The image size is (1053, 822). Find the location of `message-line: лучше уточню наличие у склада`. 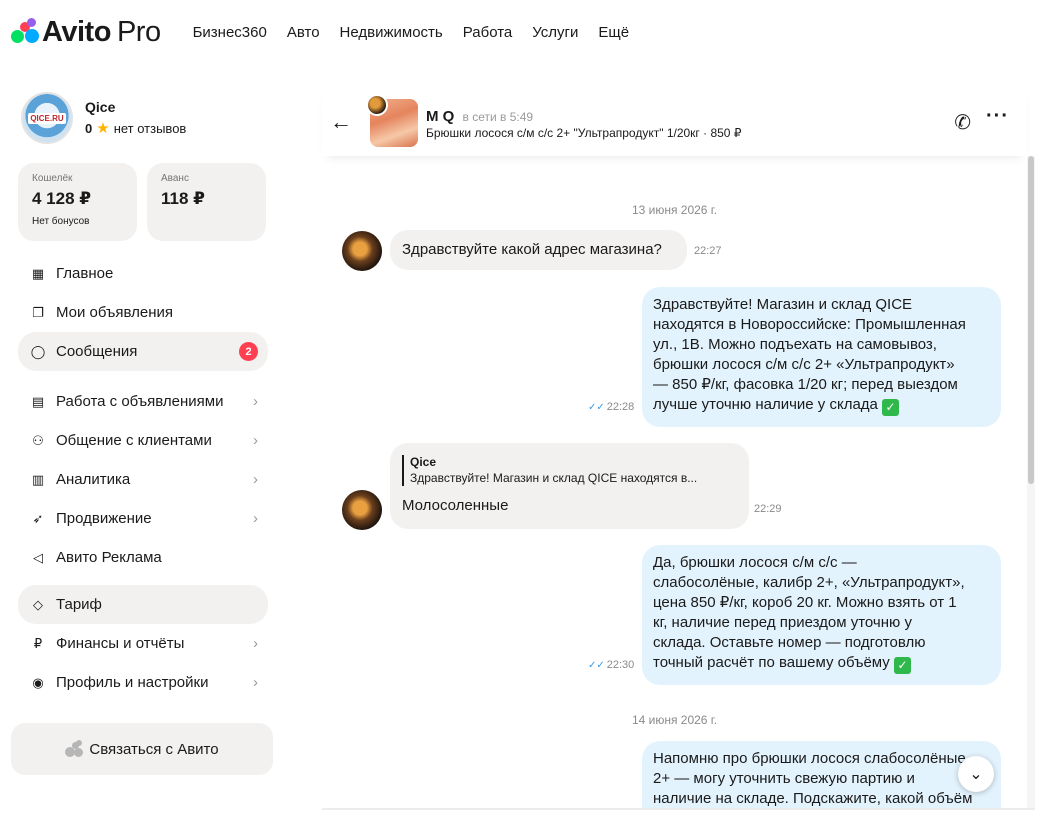

message-line: лучше уточню наличие у склада is located at coordinates (765, 404).